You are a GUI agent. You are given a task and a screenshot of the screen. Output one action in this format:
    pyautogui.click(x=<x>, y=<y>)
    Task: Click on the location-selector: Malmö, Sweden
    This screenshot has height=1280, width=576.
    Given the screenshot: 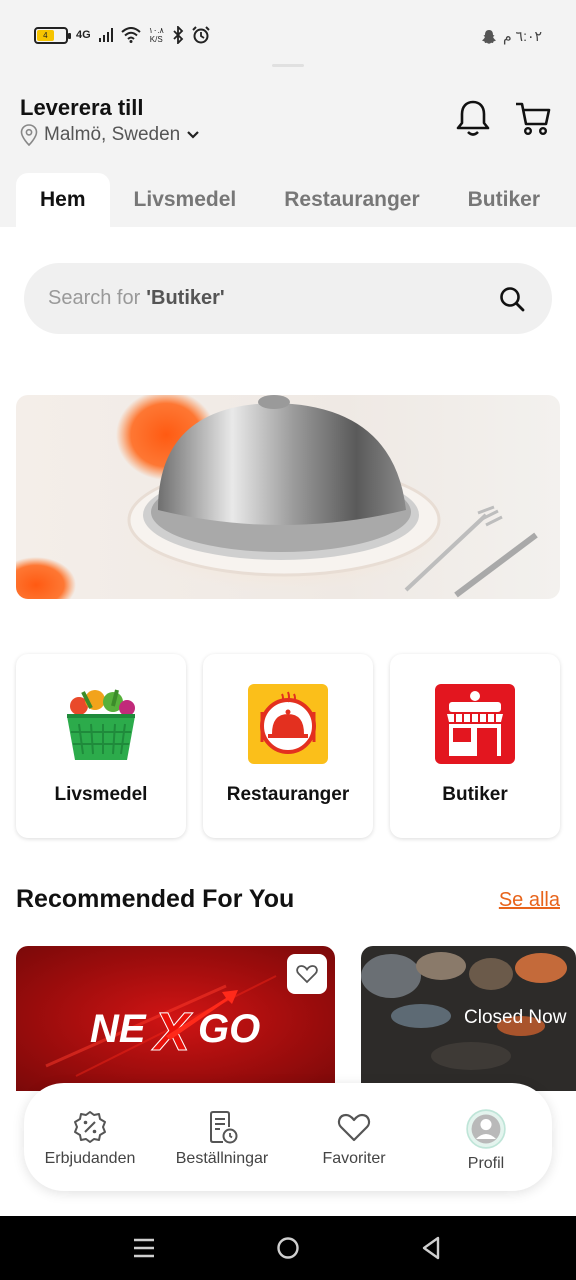 What is the action you would take?
    pyautogui.click(x=110, y=135)
    